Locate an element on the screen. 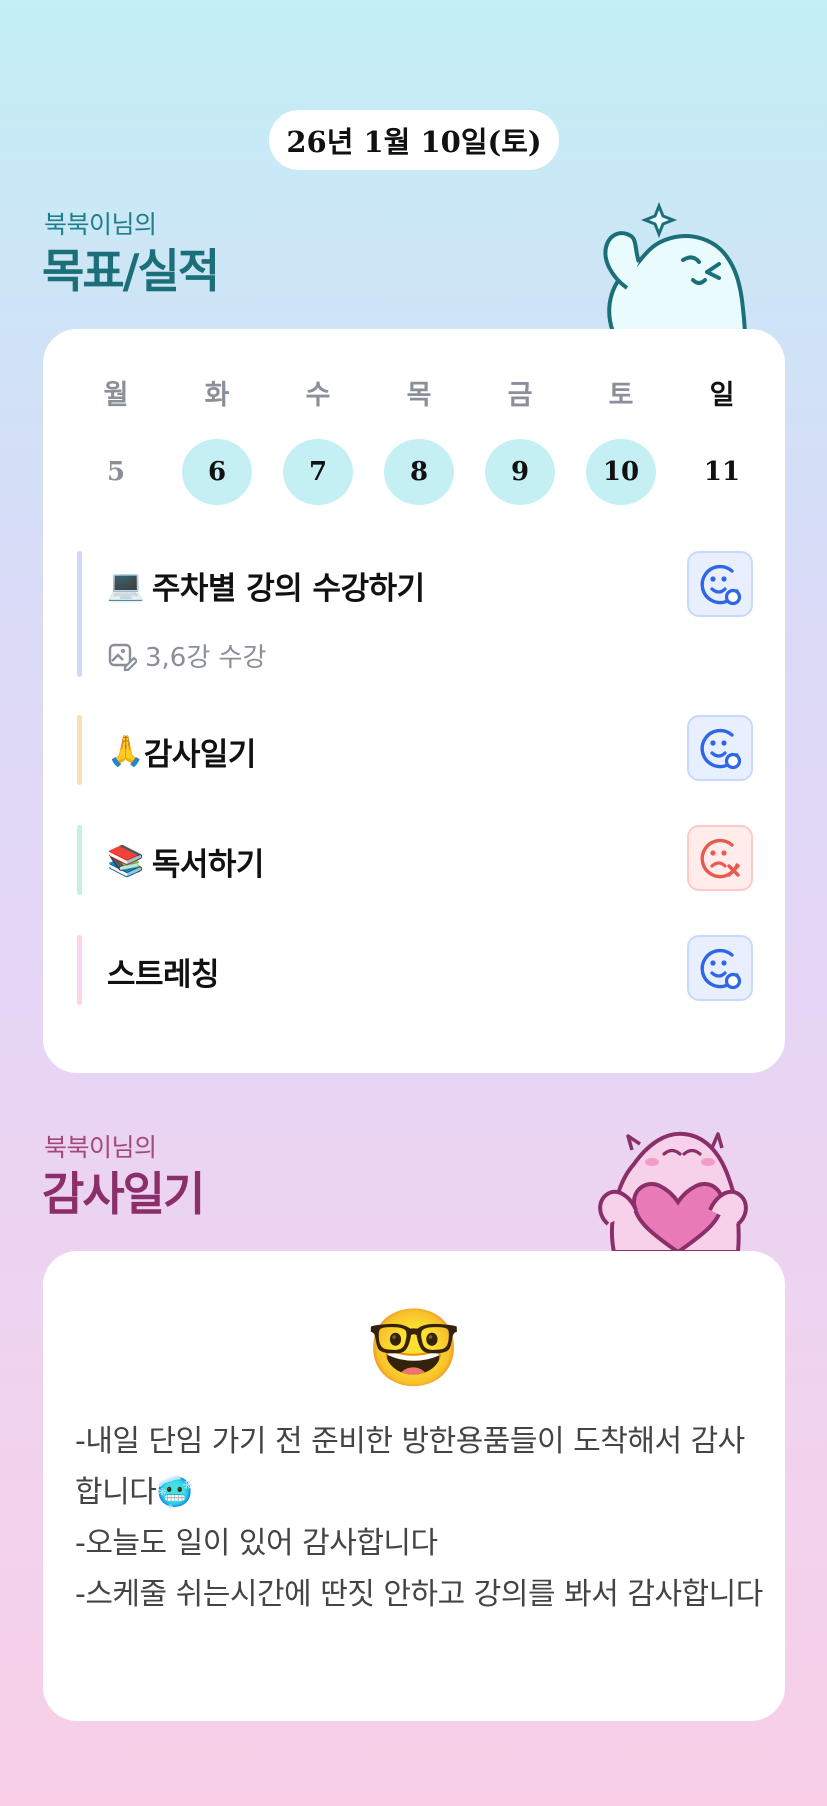 The image size is (827, 1806). laptop-icon: 💻 is located at coordinates (125, 585).